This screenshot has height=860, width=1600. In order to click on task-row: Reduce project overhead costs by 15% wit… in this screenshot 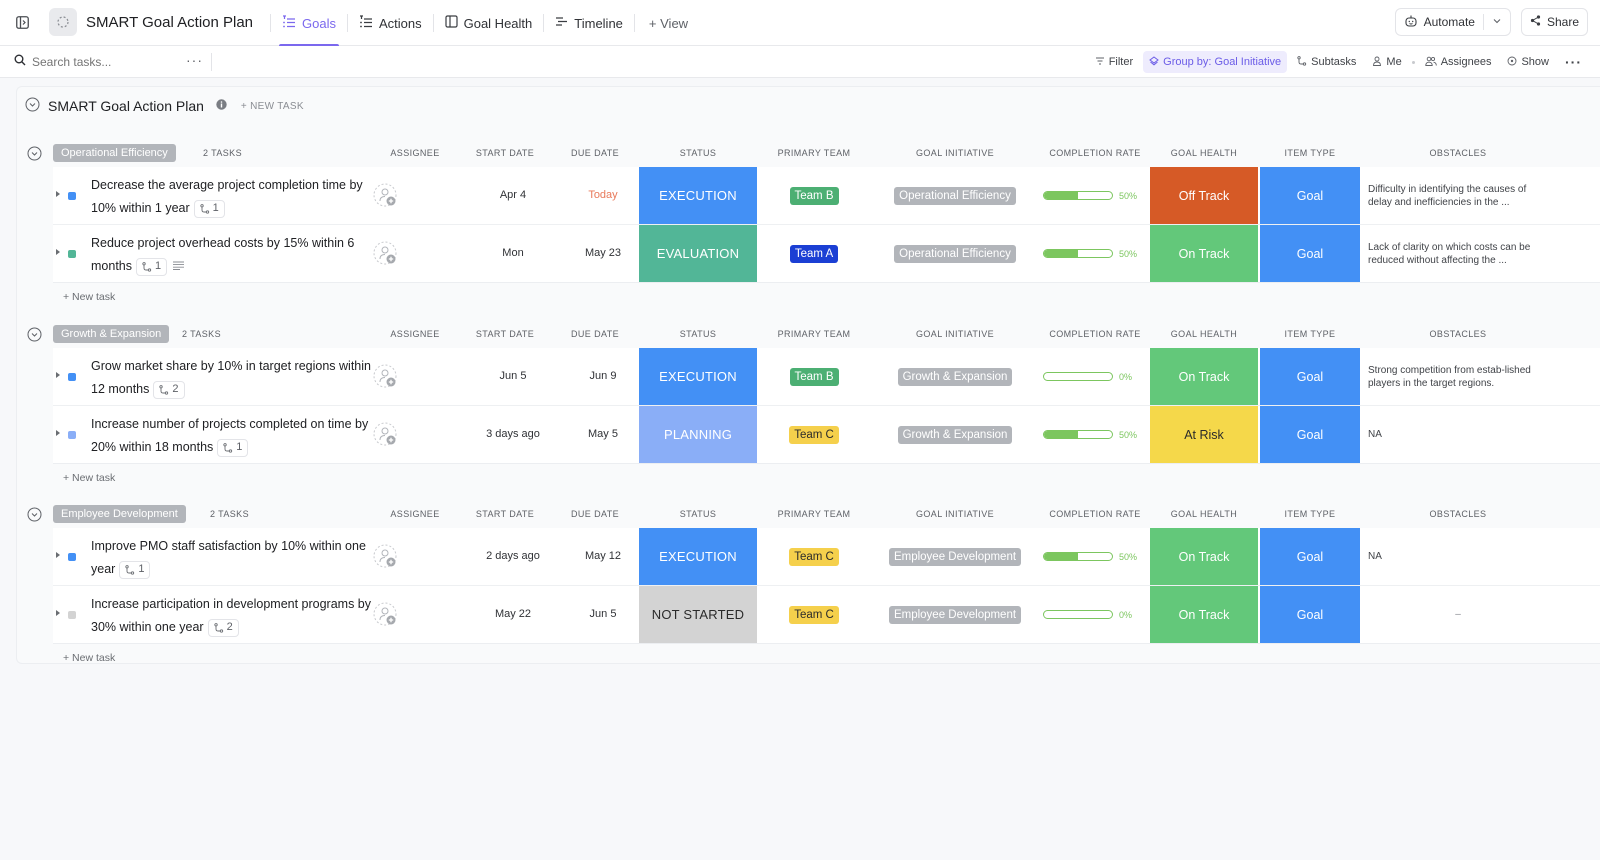, I will do `click(826, 254)`.